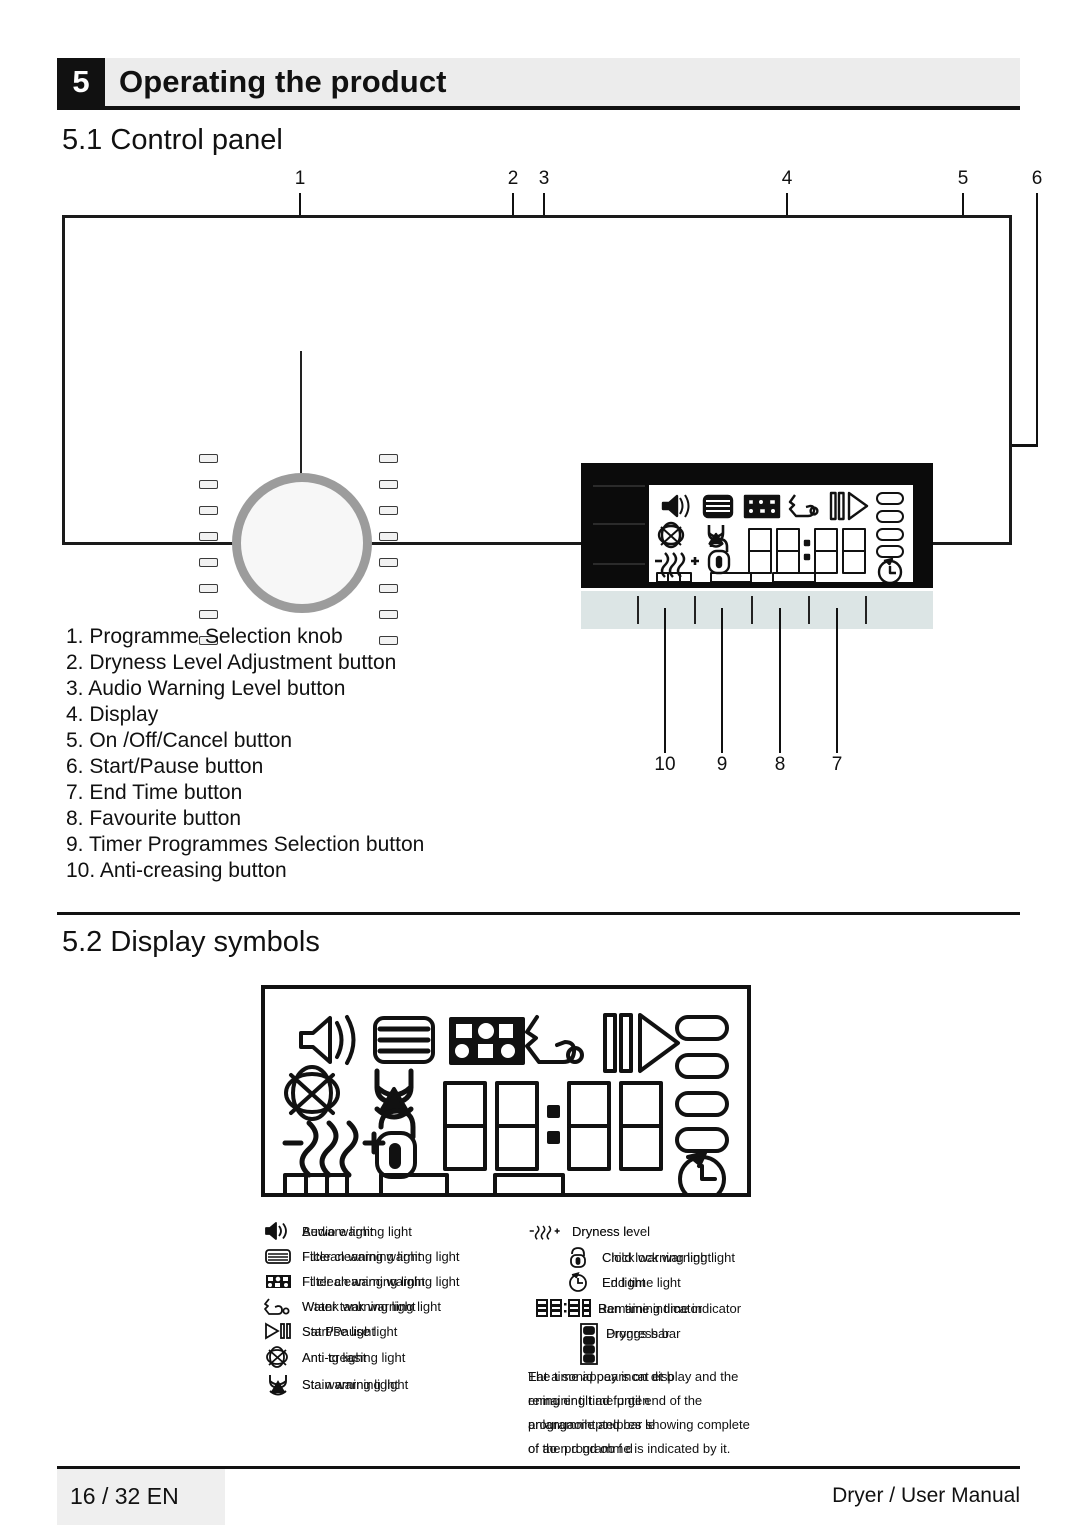 The width and height of the screenshot is (1080, 1532). What do you see at coordinates (165, 766) in the screenshot?
I see `list-item: 6. Start/Pause button` at bounding box center [165, 766].